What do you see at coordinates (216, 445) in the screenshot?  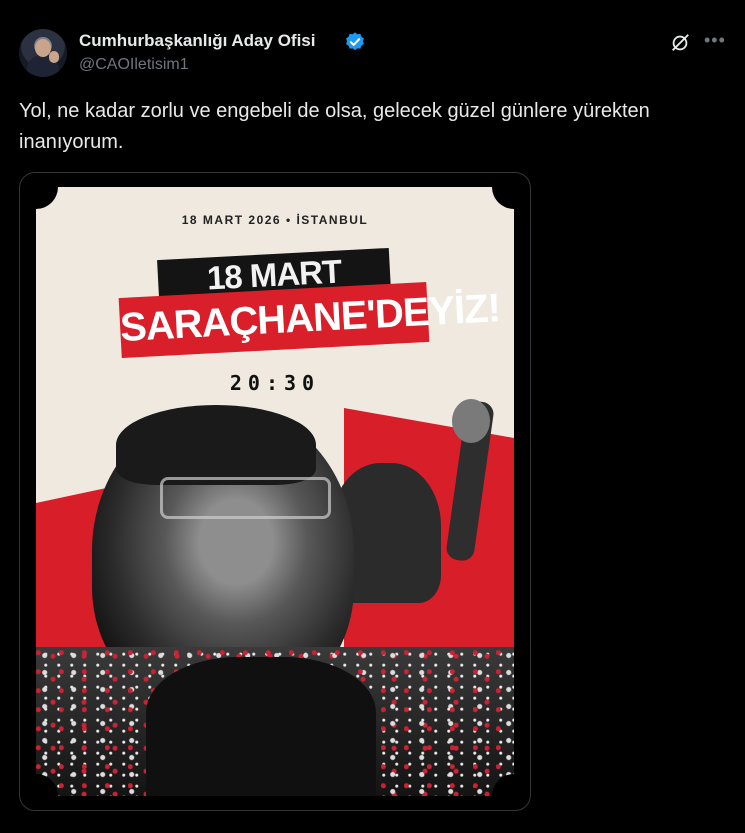 I see `poster-portrait-hair` at bounding box center [216, 445].